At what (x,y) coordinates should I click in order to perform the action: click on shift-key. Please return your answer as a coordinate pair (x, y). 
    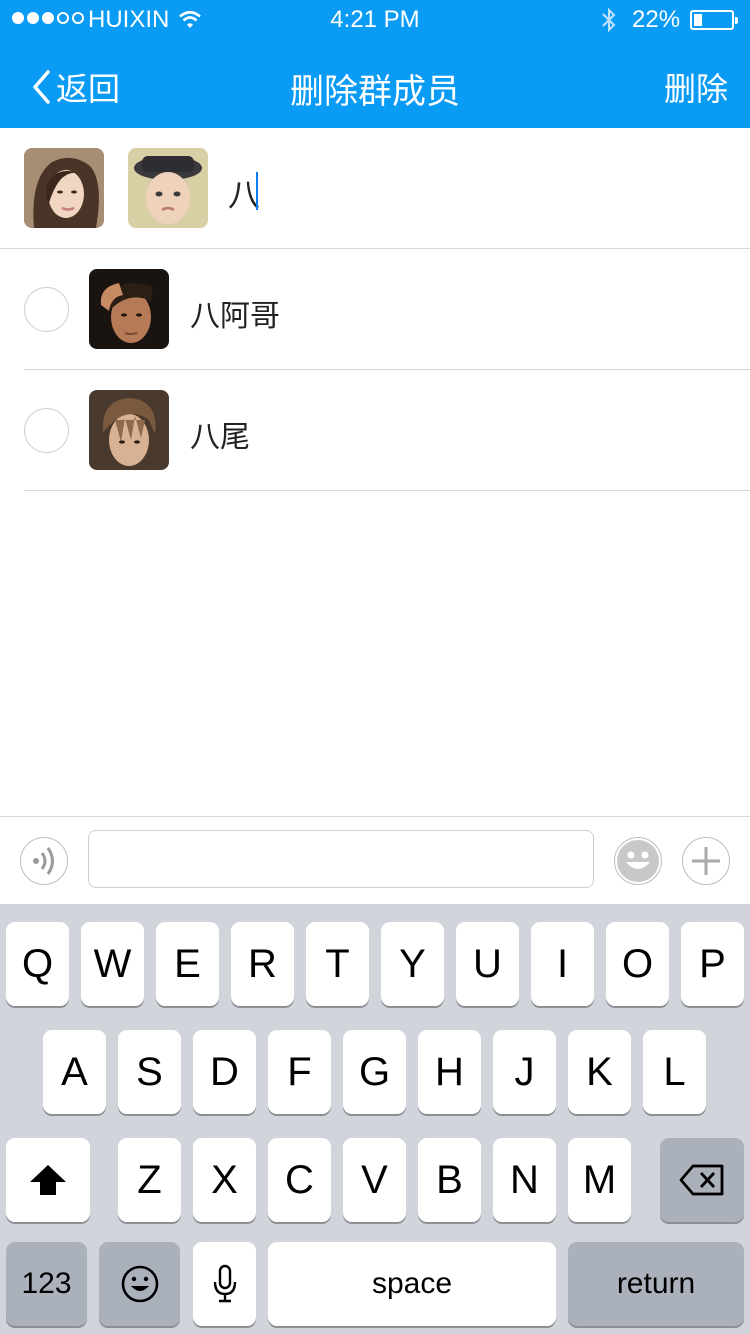
    Looking at the image, I should click on (48, 1180).